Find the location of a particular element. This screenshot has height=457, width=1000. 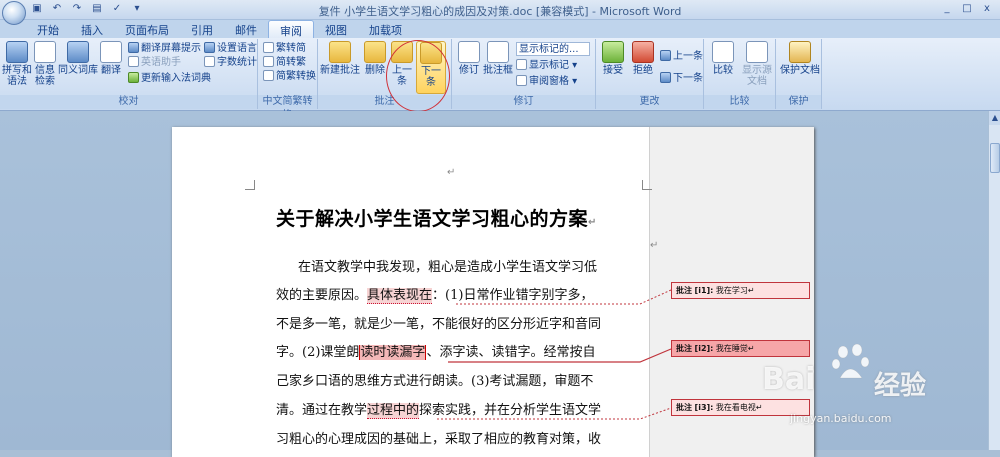

document-line: 己家乡口语的思维方式进行朗读。(3)考试漏题，审题不 is located at coordinates (434, 382).